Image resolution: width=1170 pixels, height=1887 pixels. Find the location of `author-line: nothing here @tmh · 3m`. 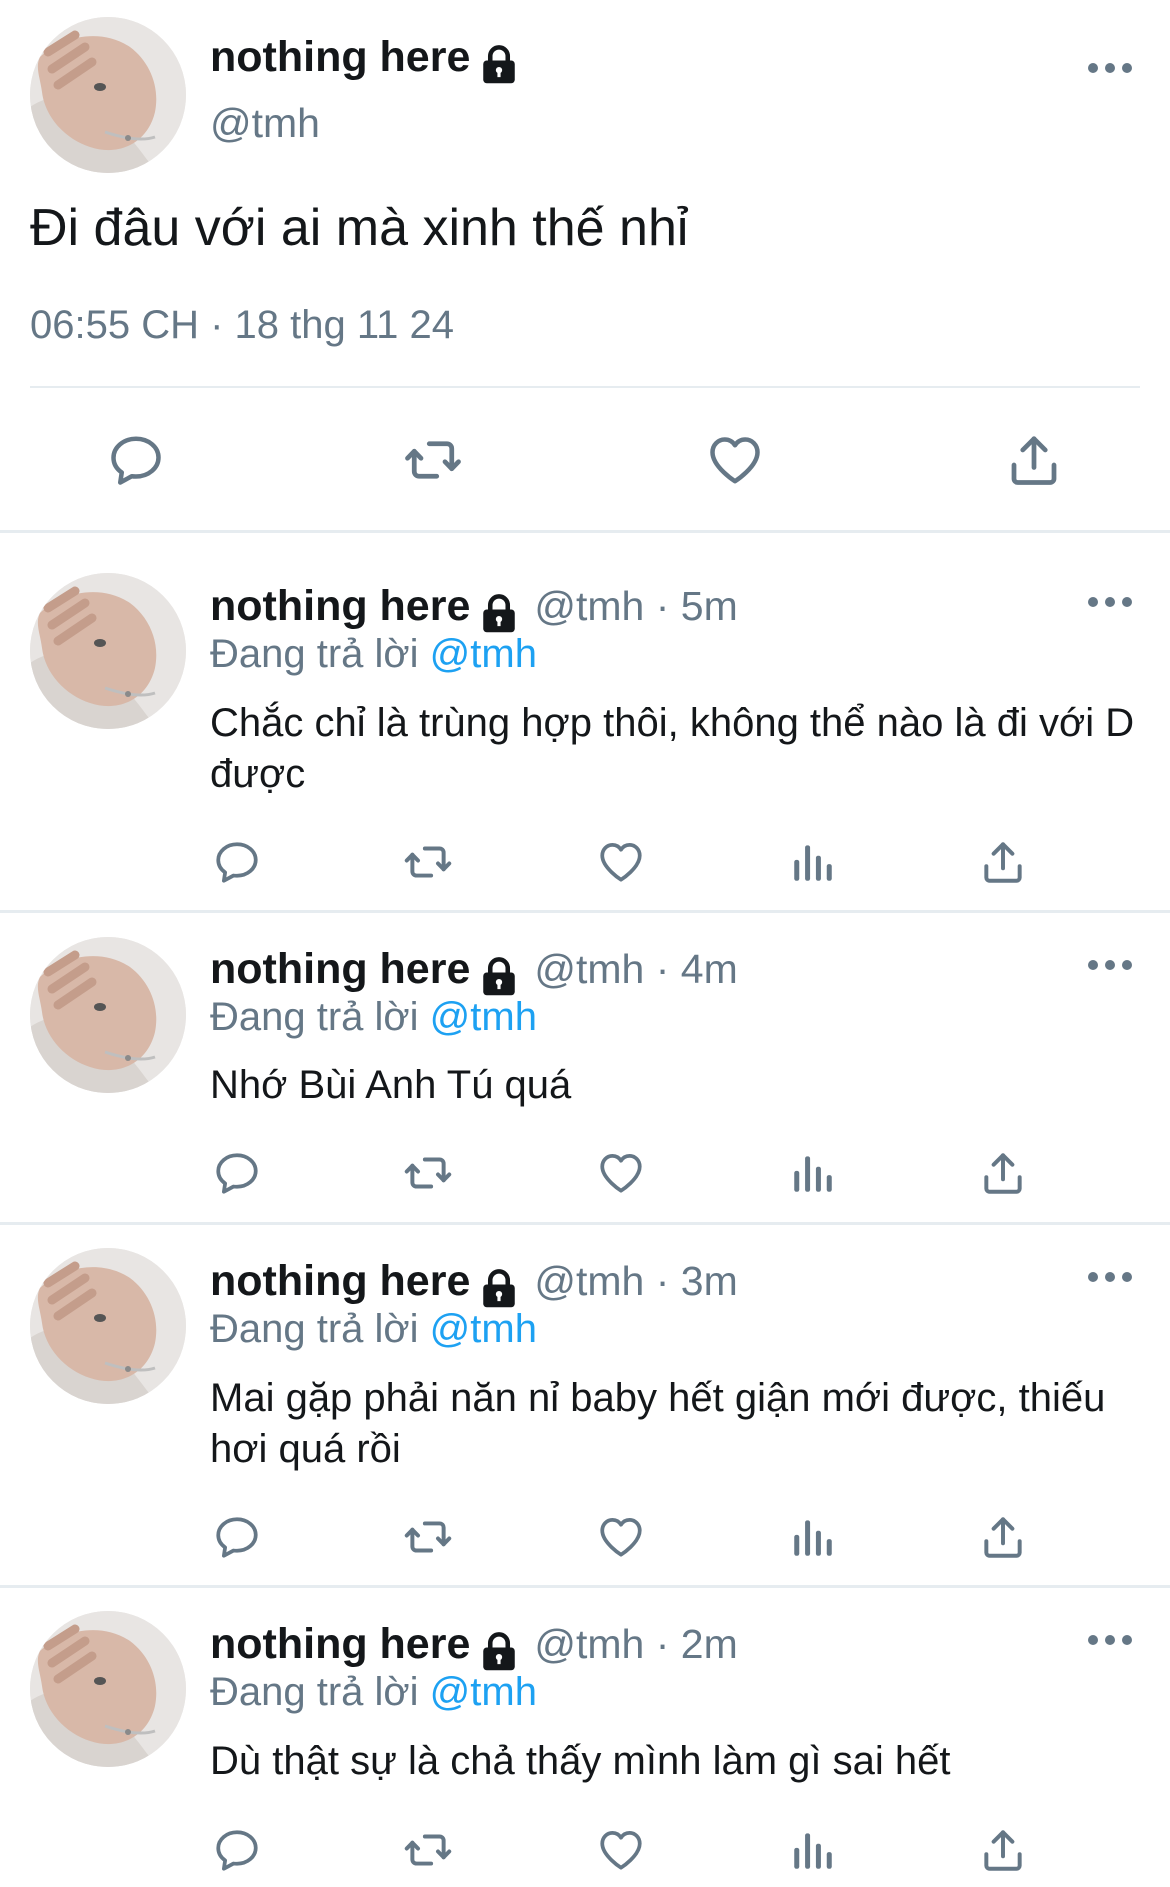

author-line: nothing here @tmh · 3m is located at coordinates (474, 1285).